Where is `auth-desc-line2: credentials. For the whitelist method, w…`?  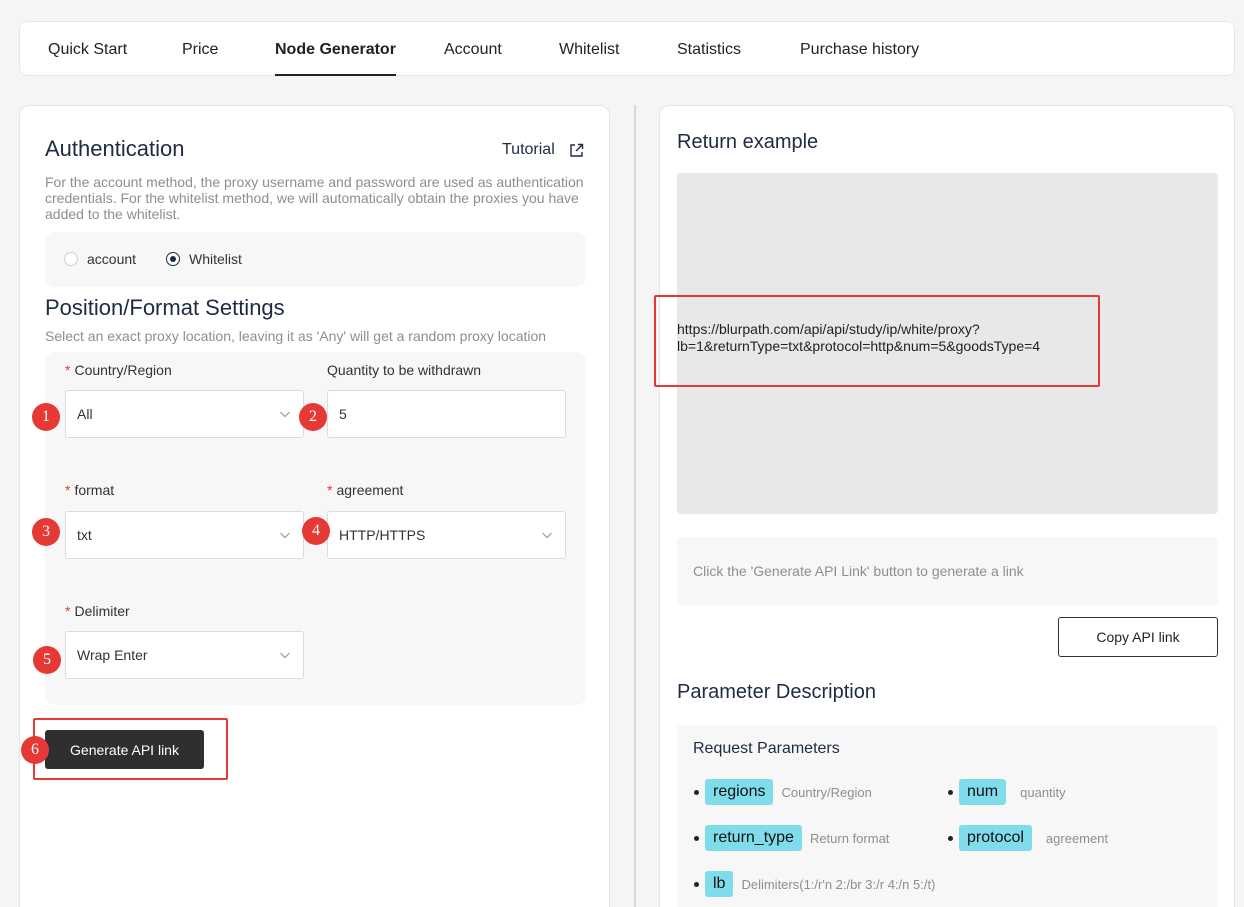 auth-desc-line2: credentials. For the whitelist method, w… is located at coordinates (312, 198).